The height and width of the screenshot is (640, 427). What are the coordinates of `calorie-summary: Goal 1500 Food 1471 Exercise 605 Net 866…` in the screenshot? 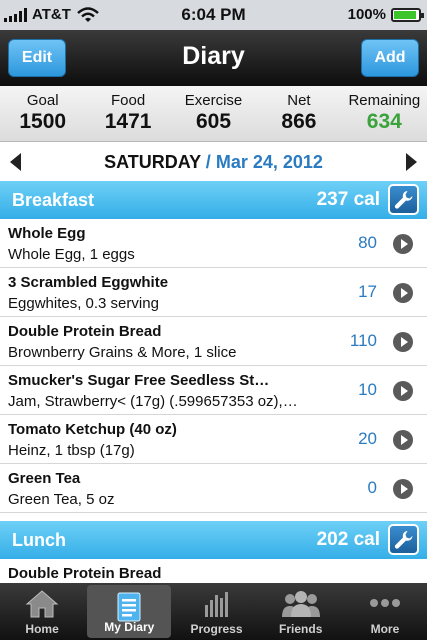 It's located at (213, 114).